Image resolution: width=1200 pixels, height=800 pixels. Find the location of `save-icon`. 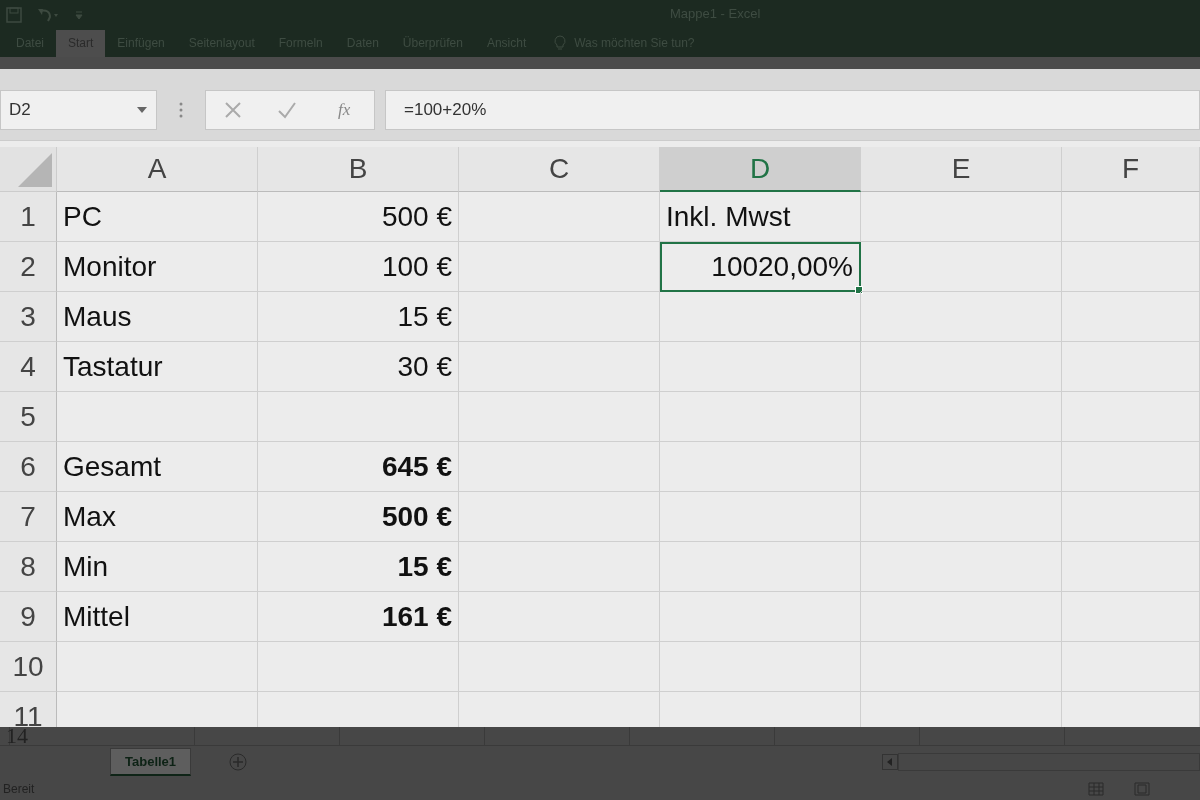

save-icon is located at coordinates (14, 14).